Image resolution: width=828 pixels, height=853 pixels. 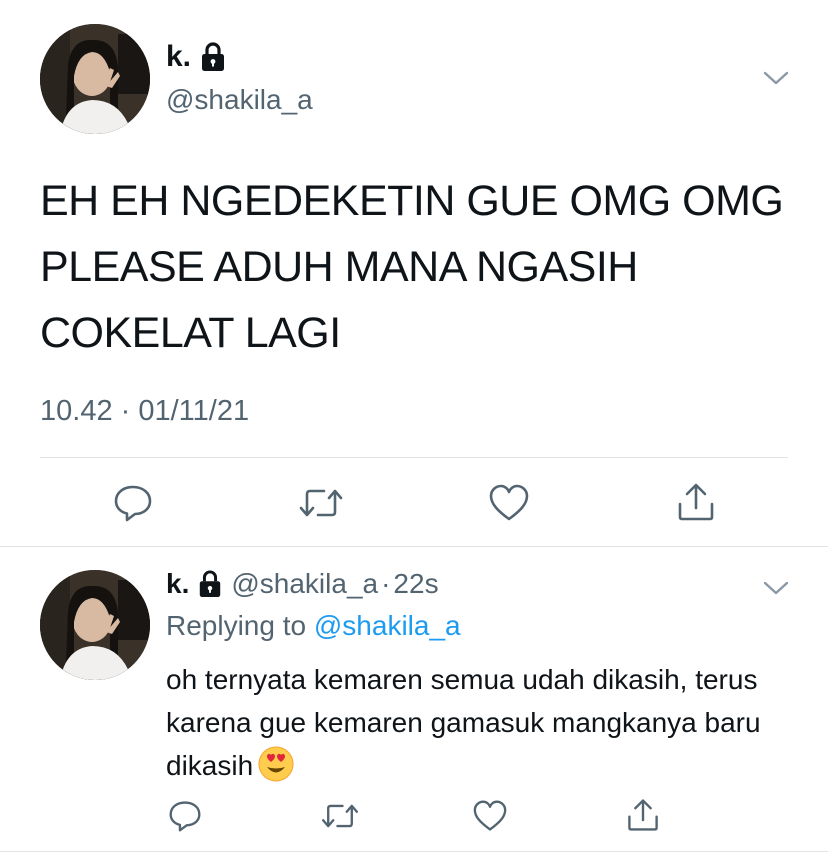 What do you see at coordinates (236, 625) in the screenshot?
I see `replying-prefix: Replying to` at bounding box center [236, 625].